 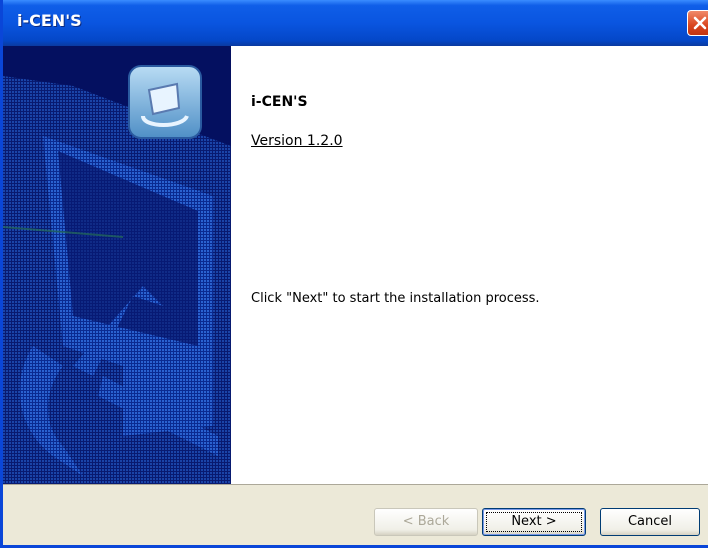 What do you see at coordinates (279, 102) in the screenshot?
I see `app-name-heading: i-CEN'S` at bounding box center [279, 102].